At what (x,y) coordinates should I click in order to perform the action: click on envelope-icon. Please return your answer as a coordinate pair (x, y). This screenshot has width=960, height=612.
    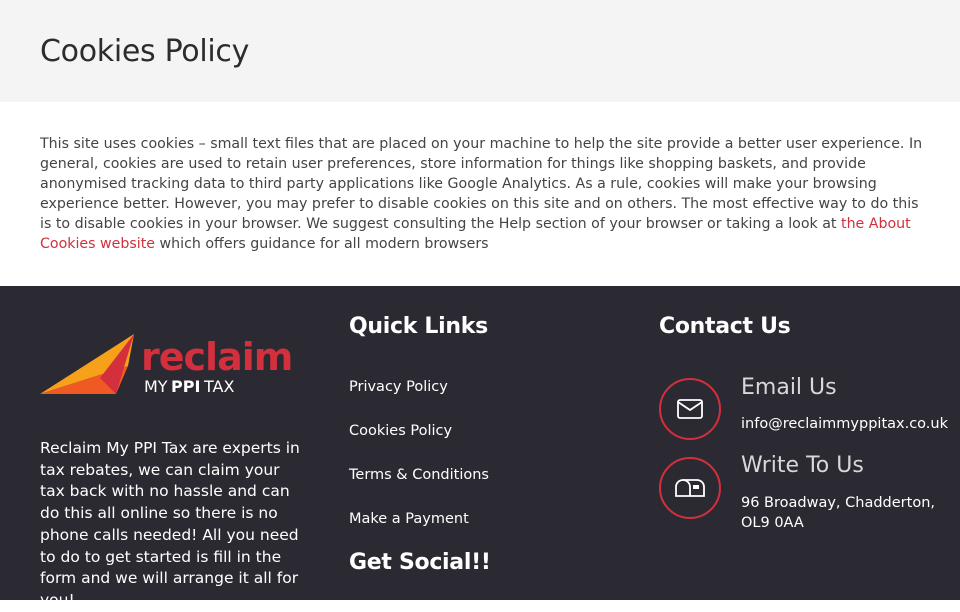
    Looking at the image, I should click on (690, 409).